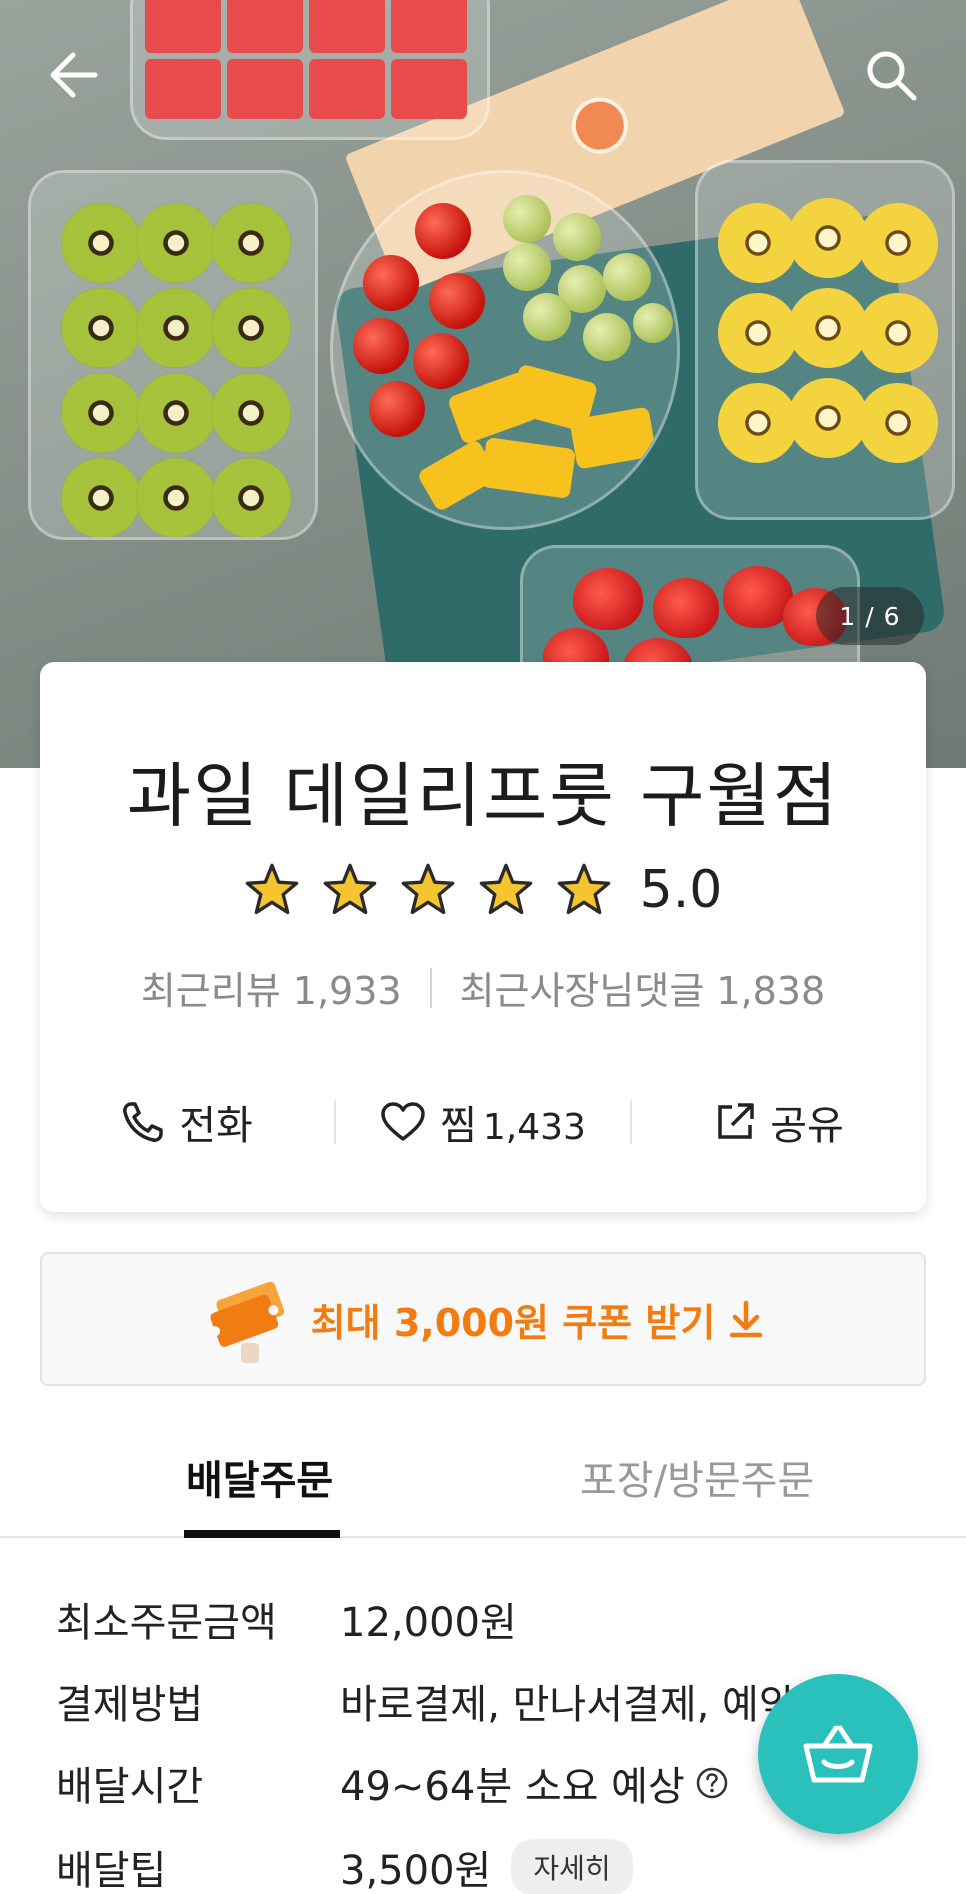 This screenshot has height=1894, width=966. I want to click on payment-method-label: 결제방법, so click(130, 1705).